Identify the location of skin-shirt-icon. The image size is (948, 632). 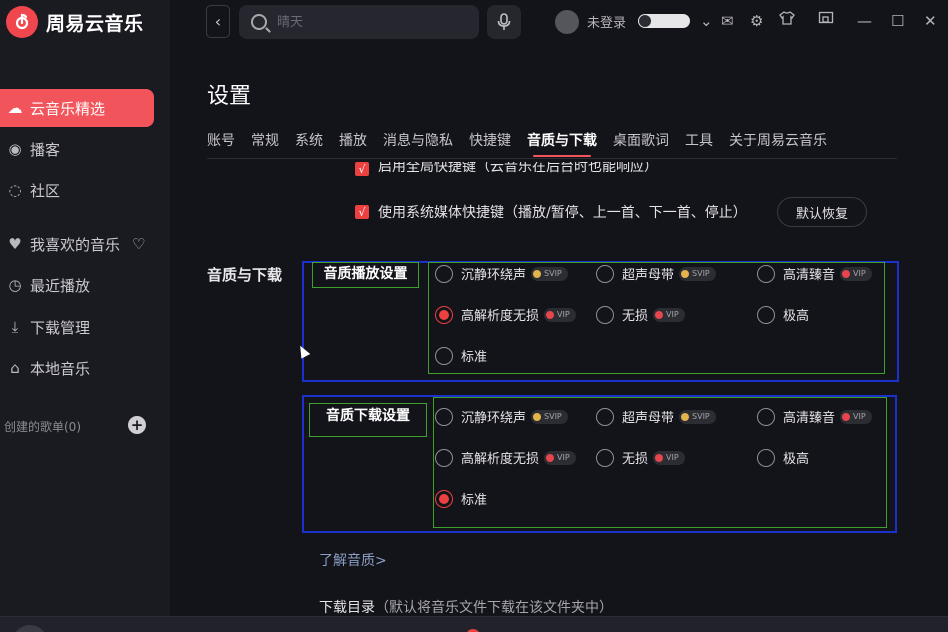
(787, 21).